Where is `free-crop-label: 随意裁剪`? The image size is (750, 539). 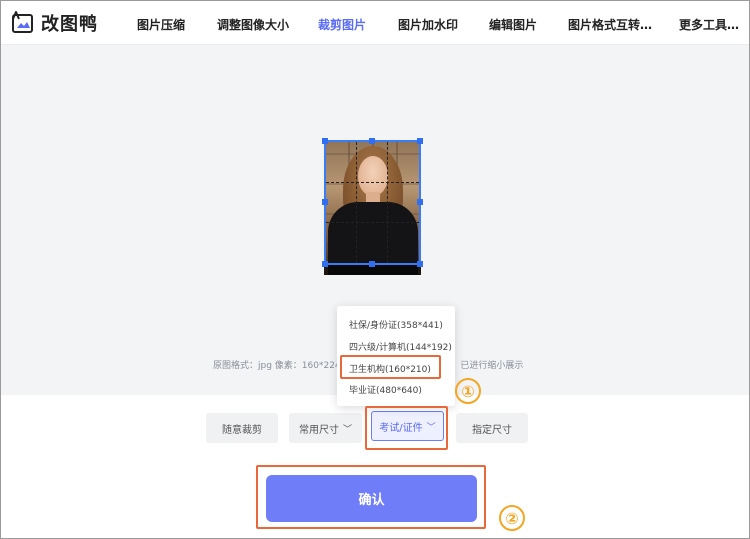
free-crop-label: 随意裁剪 is located at coordinates (242, 430).